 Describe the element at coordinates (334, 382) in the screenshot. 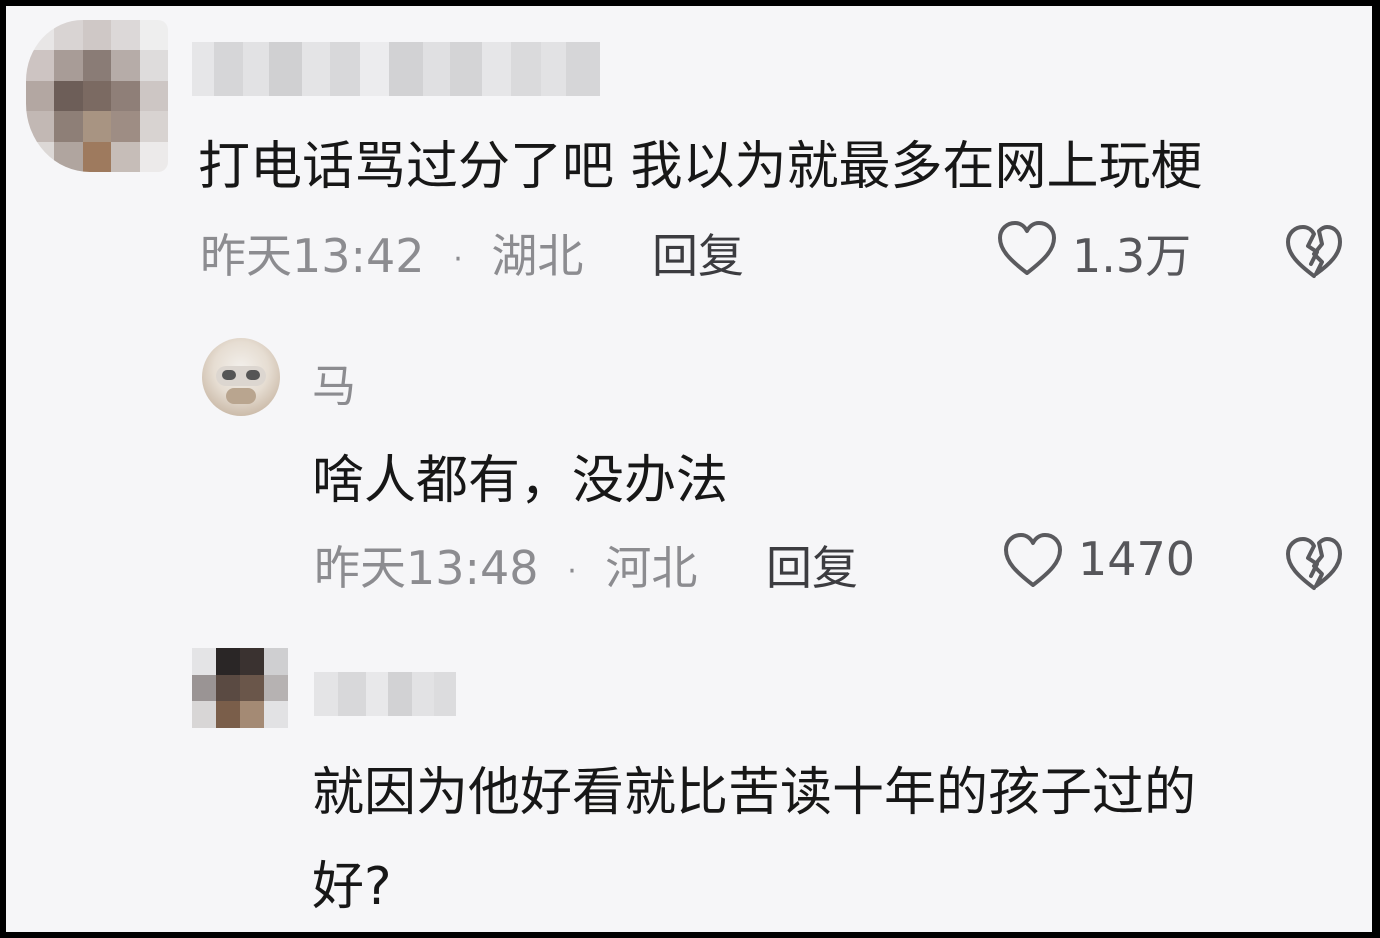

I see `username: 马` at that location.